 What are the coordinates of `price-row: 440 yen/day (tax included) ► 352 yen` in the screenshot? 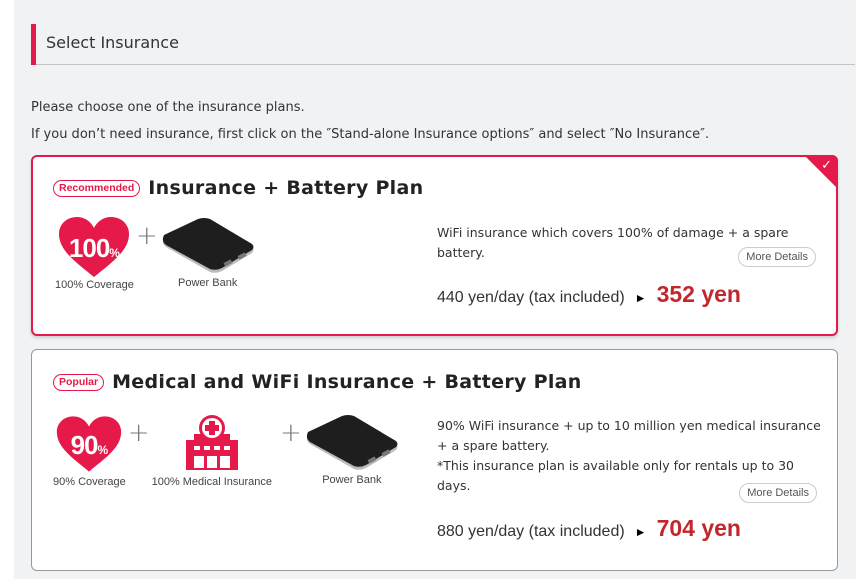 It's located at (589, 294).